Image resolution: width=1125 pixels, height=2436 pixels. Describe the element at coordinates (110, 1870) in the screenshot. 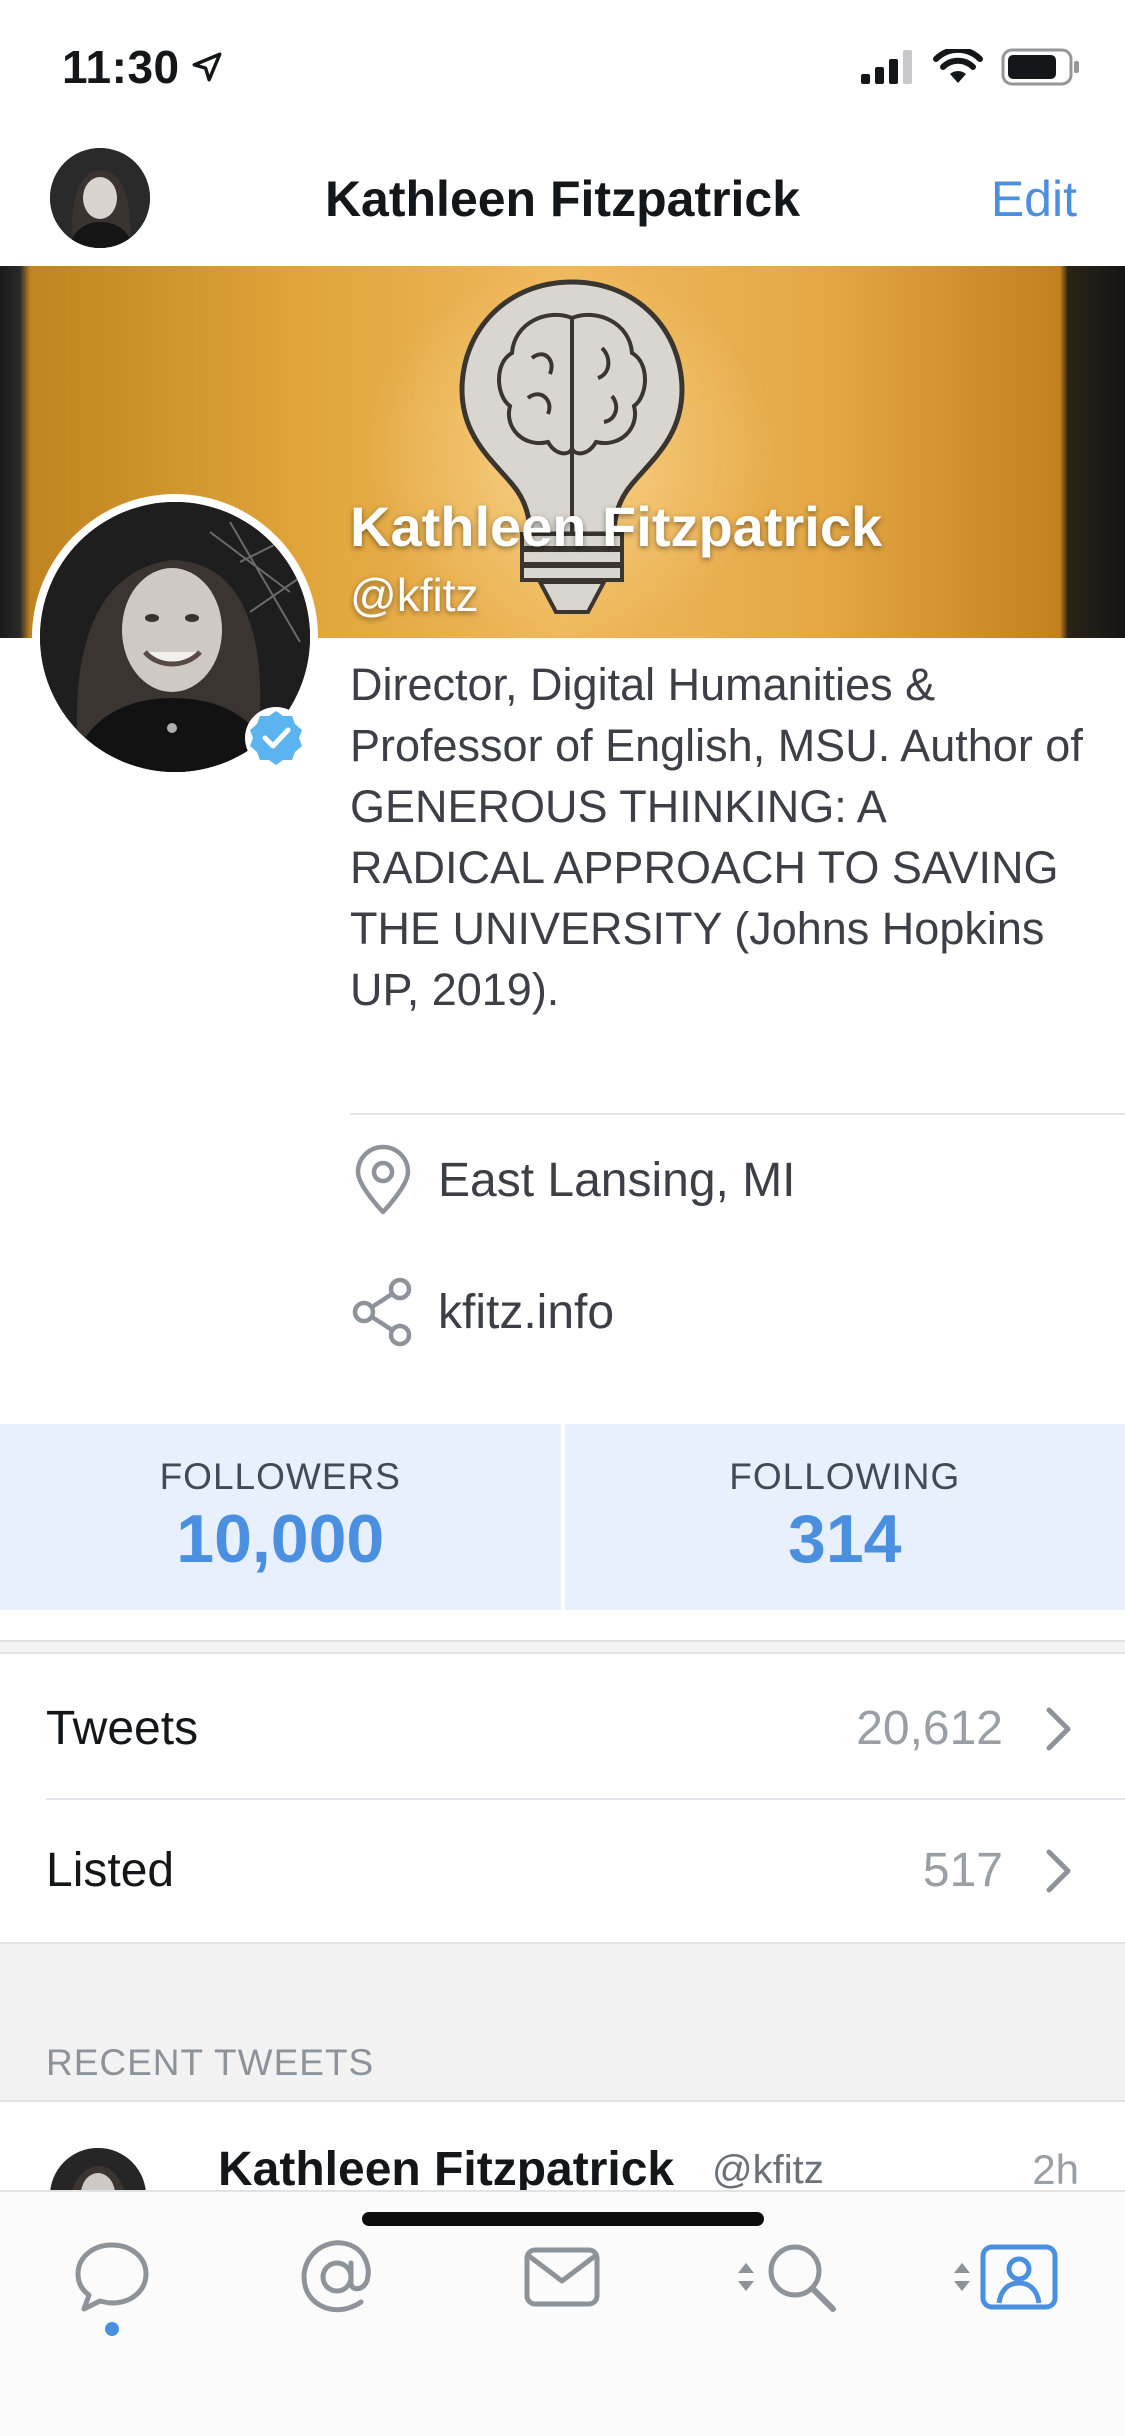

I see `listed-label: Listed` at that location.